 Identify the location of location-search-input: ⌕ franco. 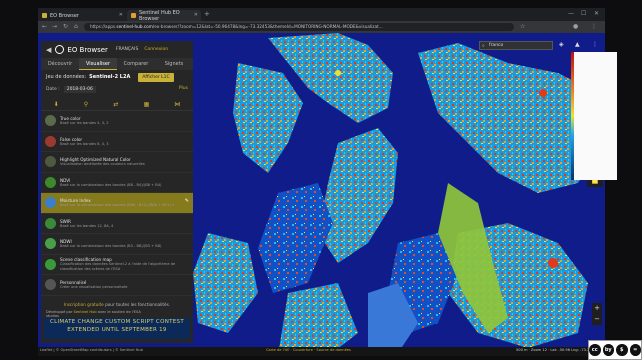
(516, 45).